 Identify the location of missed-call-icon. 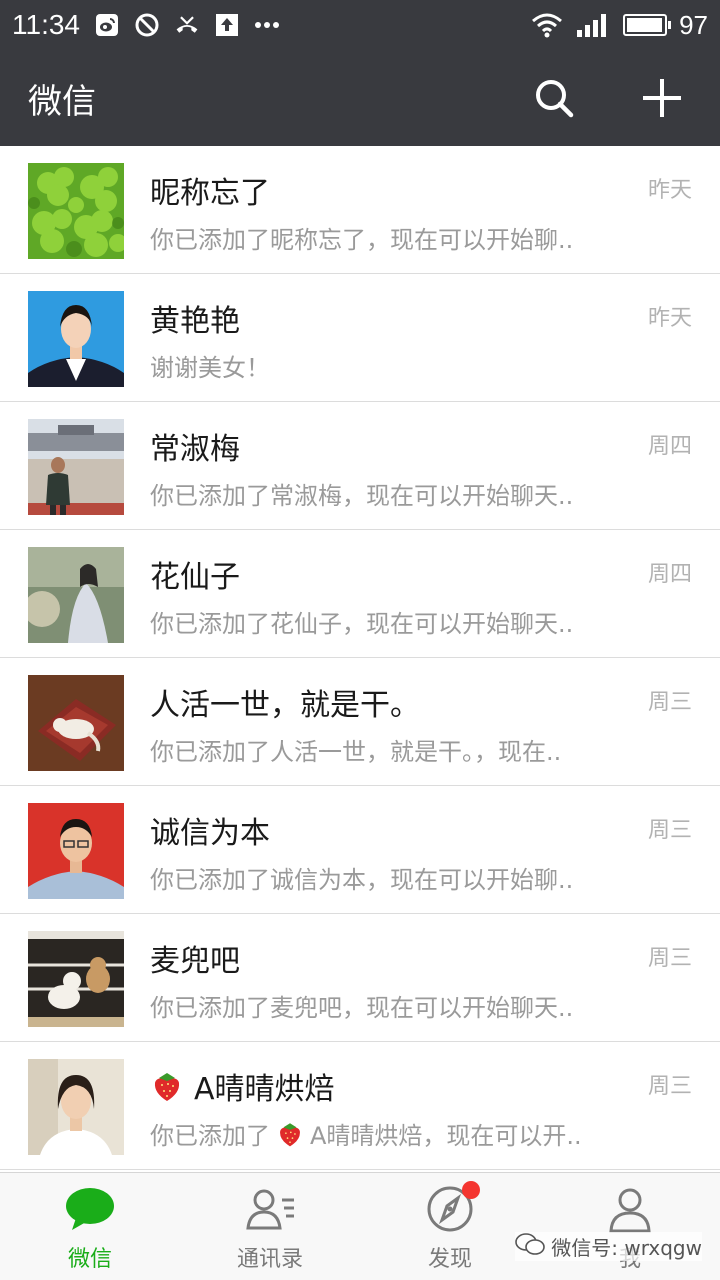
(187, 25).